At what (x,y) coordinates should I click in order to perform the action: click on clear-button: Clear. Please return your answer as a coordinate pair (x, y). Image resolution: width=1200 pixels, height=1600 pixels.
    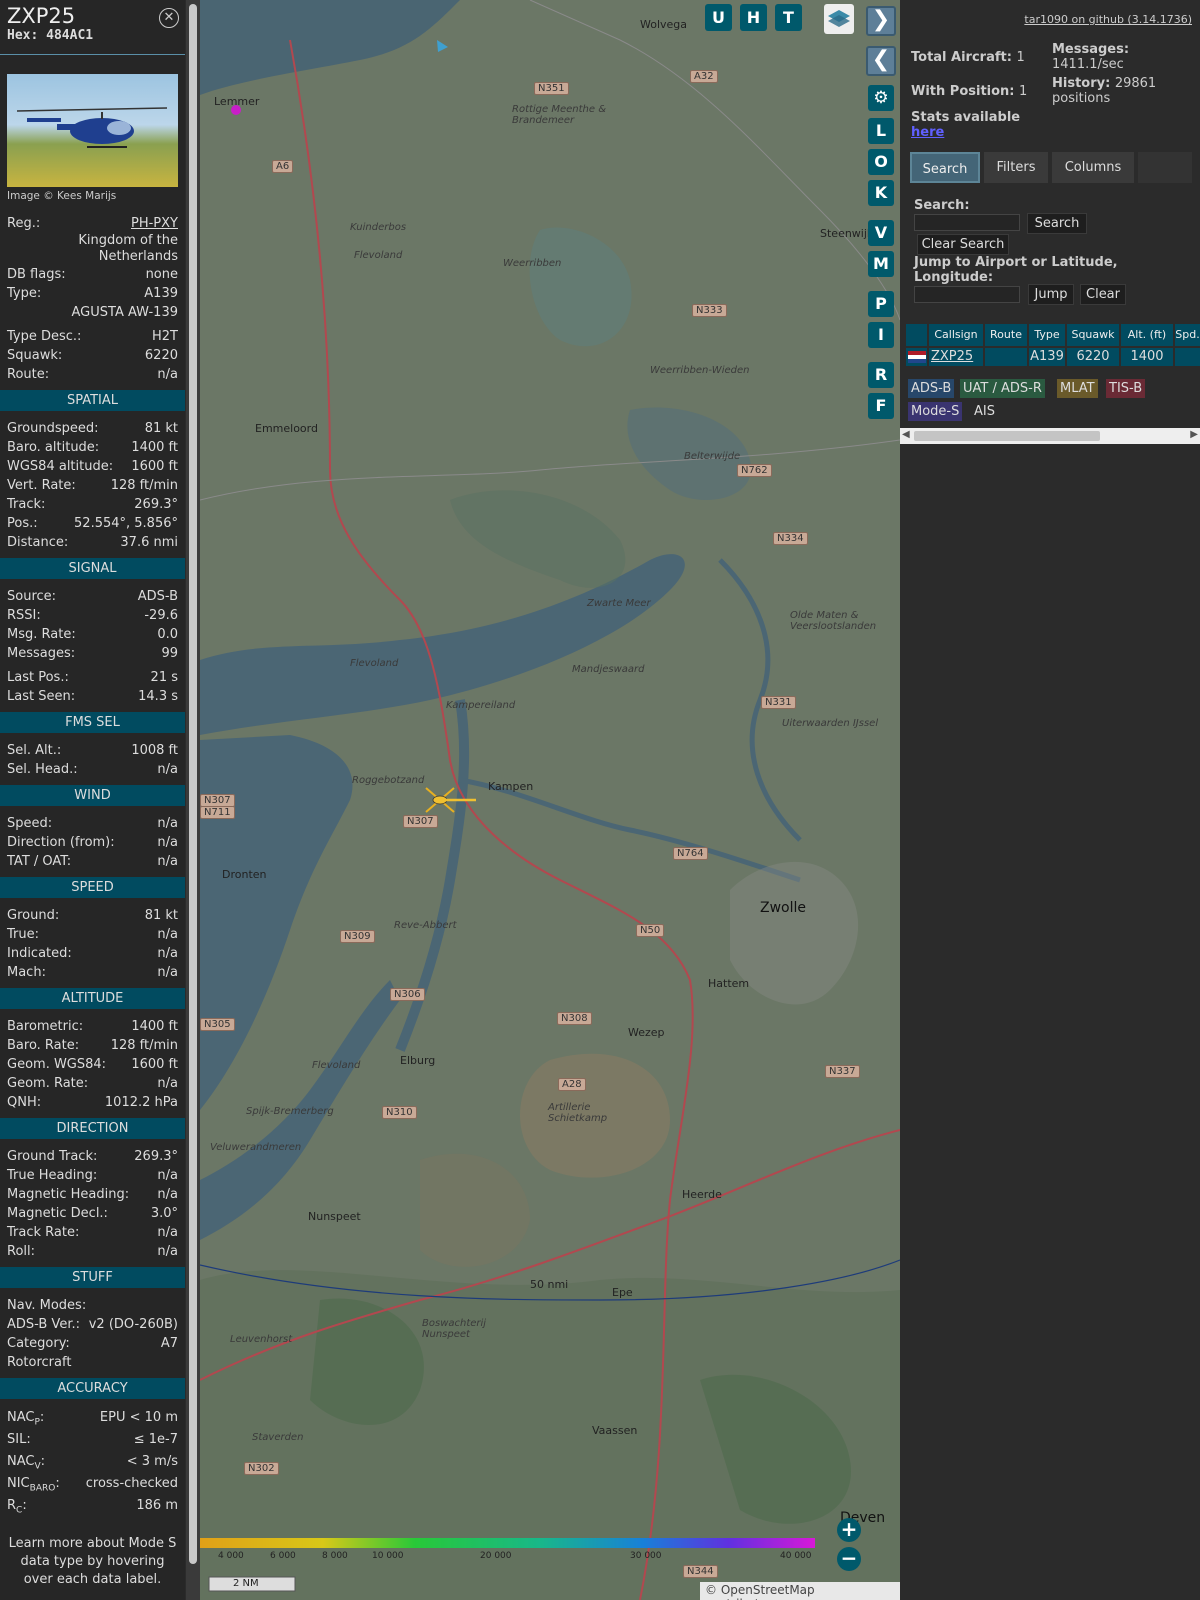
    Looking at the image, I should click on (1103, 294).